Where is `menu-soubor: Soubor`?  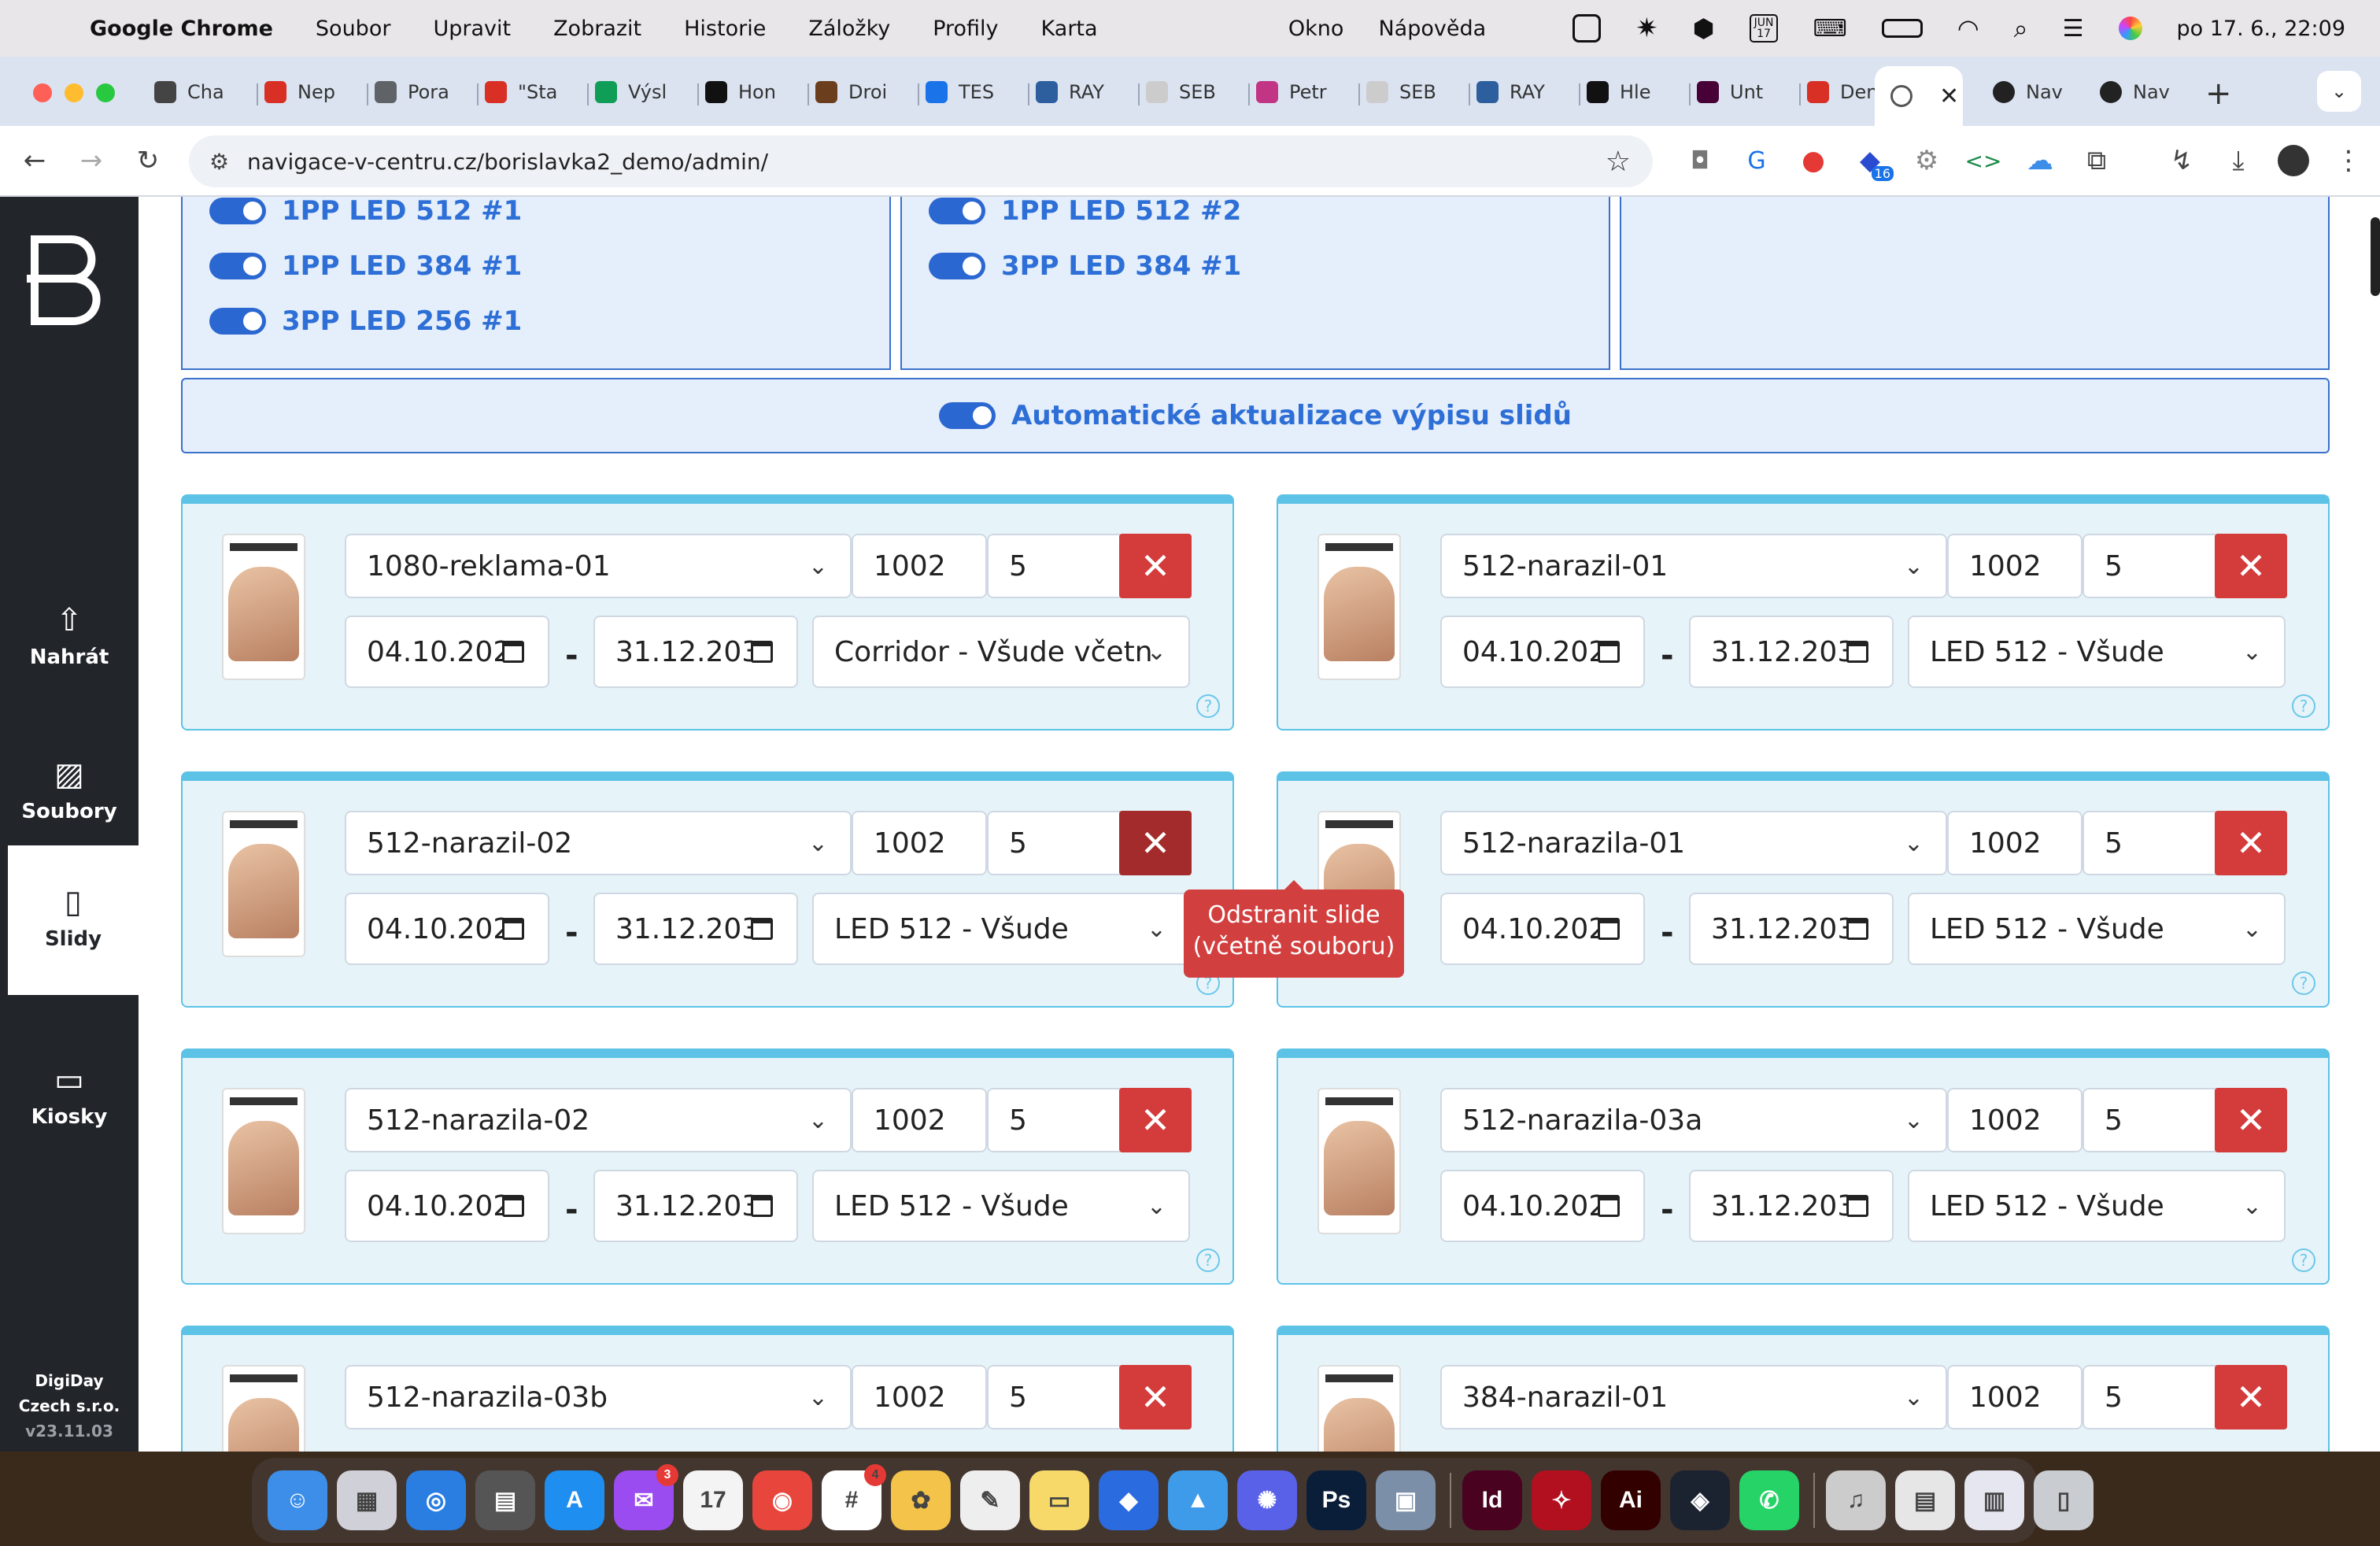
menu-soubor: Soubor is located at coordinates (353, 29).